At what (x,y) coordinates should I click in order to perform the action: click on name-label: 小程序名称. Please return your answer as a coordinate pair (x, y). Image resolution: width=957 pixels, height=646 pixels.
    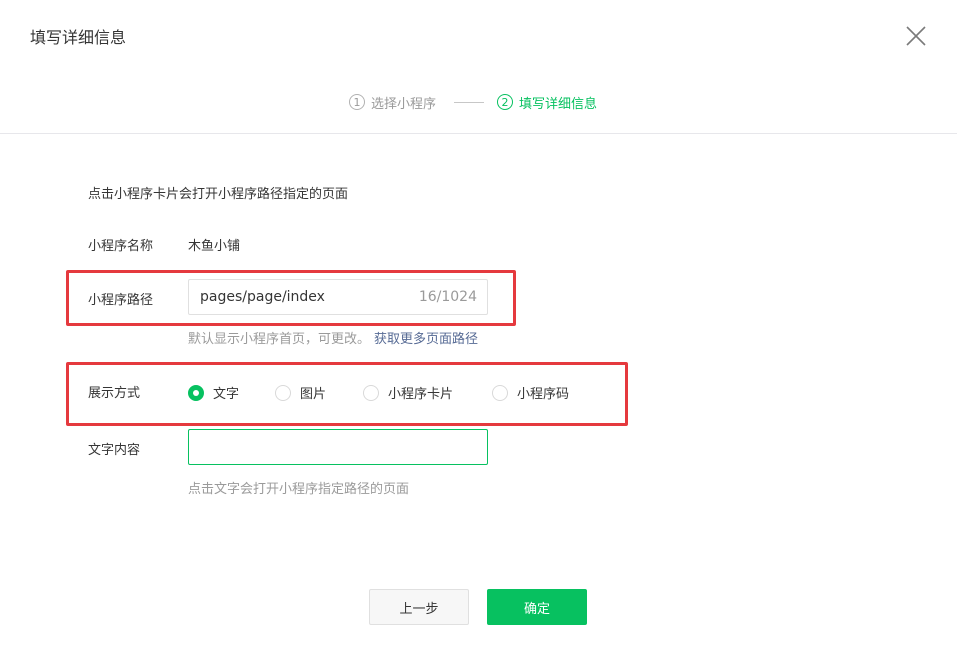
    Looking at the image, I should click on (121, 246).